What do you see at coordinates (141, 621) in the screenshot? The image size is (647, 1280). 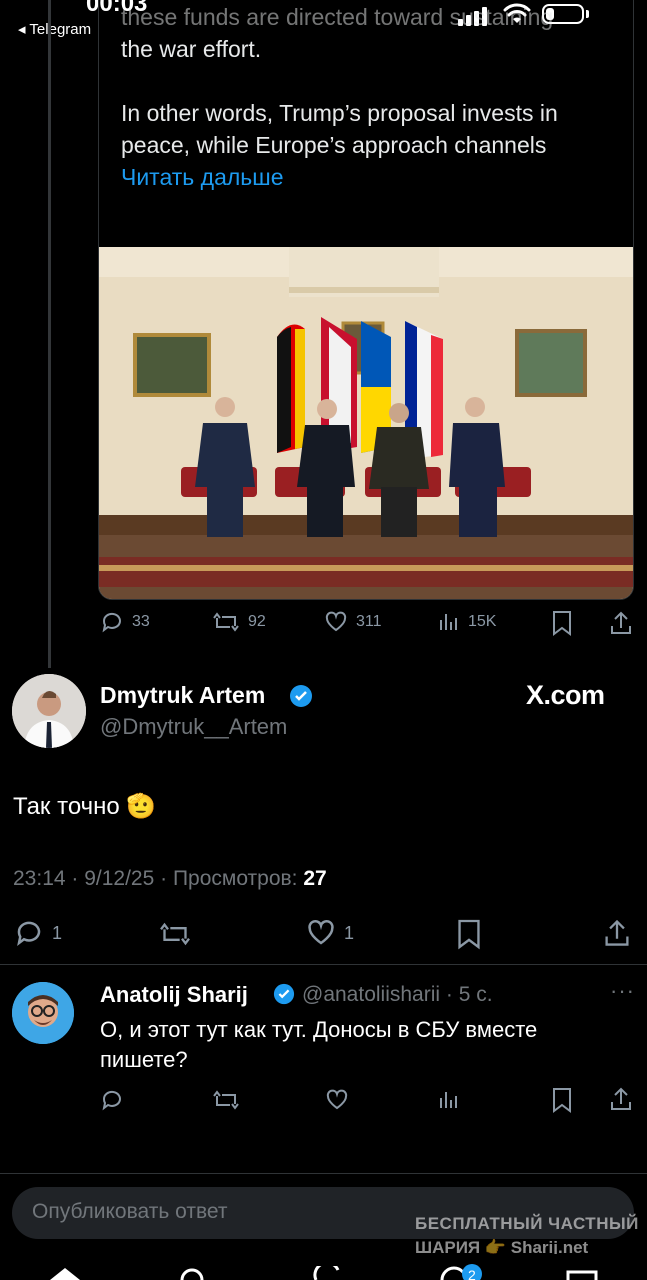 I see `quote-reply-count: 33` at bounding box center [141, 621].